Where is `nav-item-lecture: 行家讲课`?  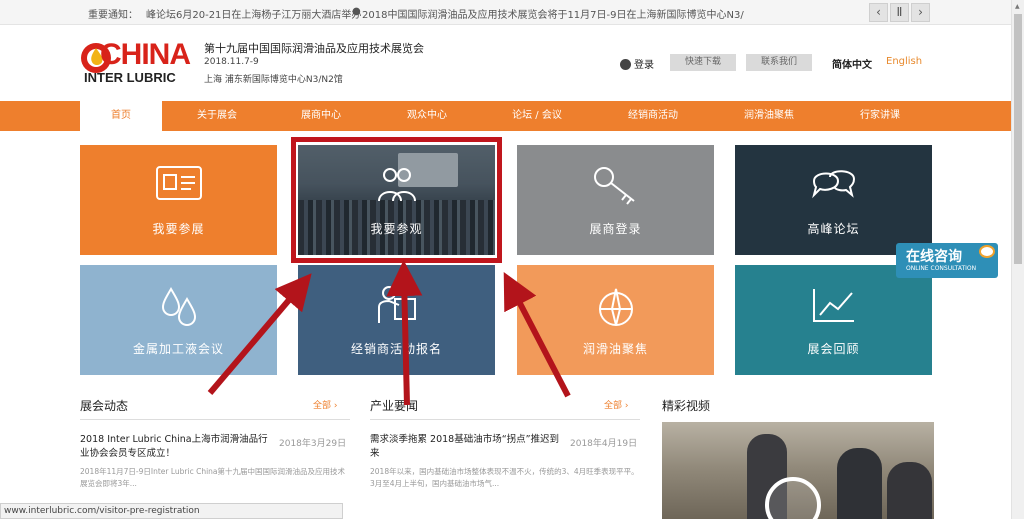
nav-item-lecture: 行家讲课 is located at coordinates (880, 116).